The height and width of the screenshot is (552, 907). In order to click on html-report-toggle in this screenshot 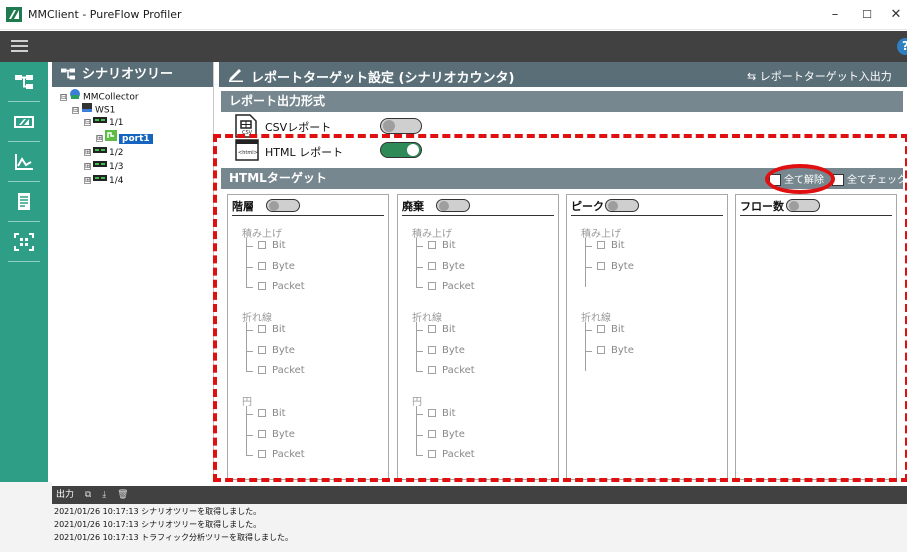, I will do `click(401, 150)`.